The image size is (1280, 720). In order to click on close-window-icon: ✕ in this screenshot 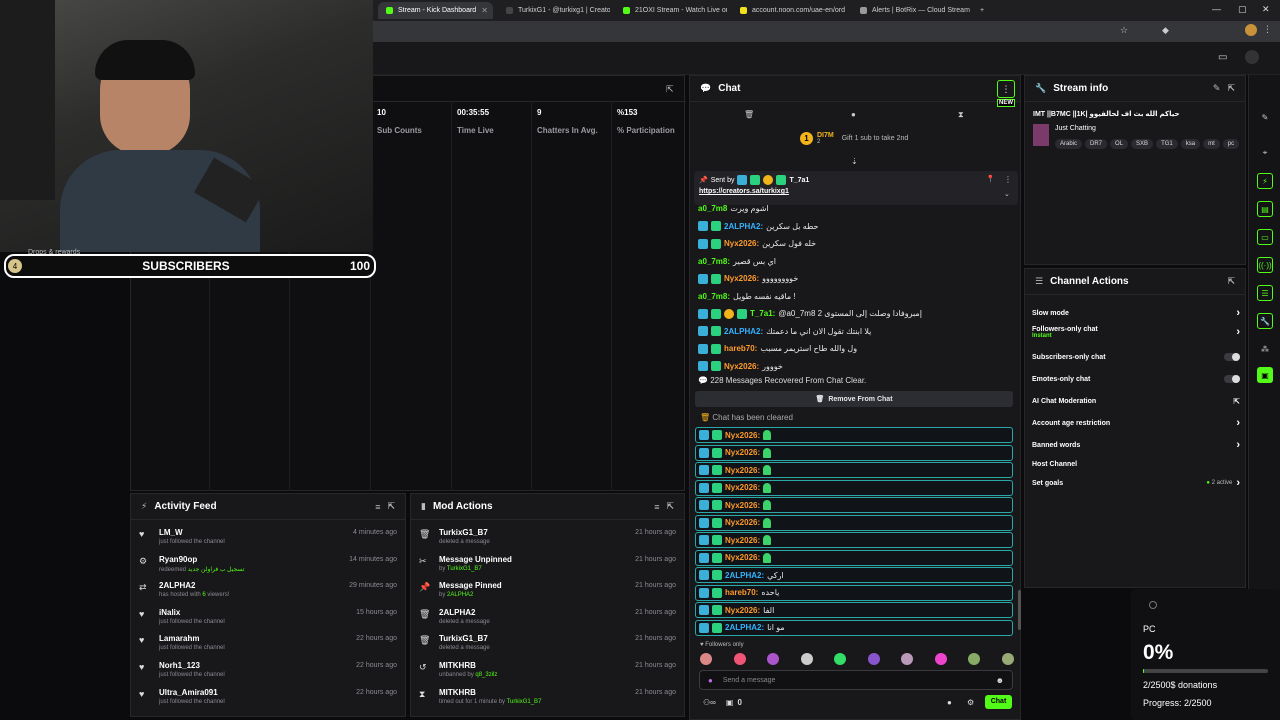, I will do `click(1266, 9)`.